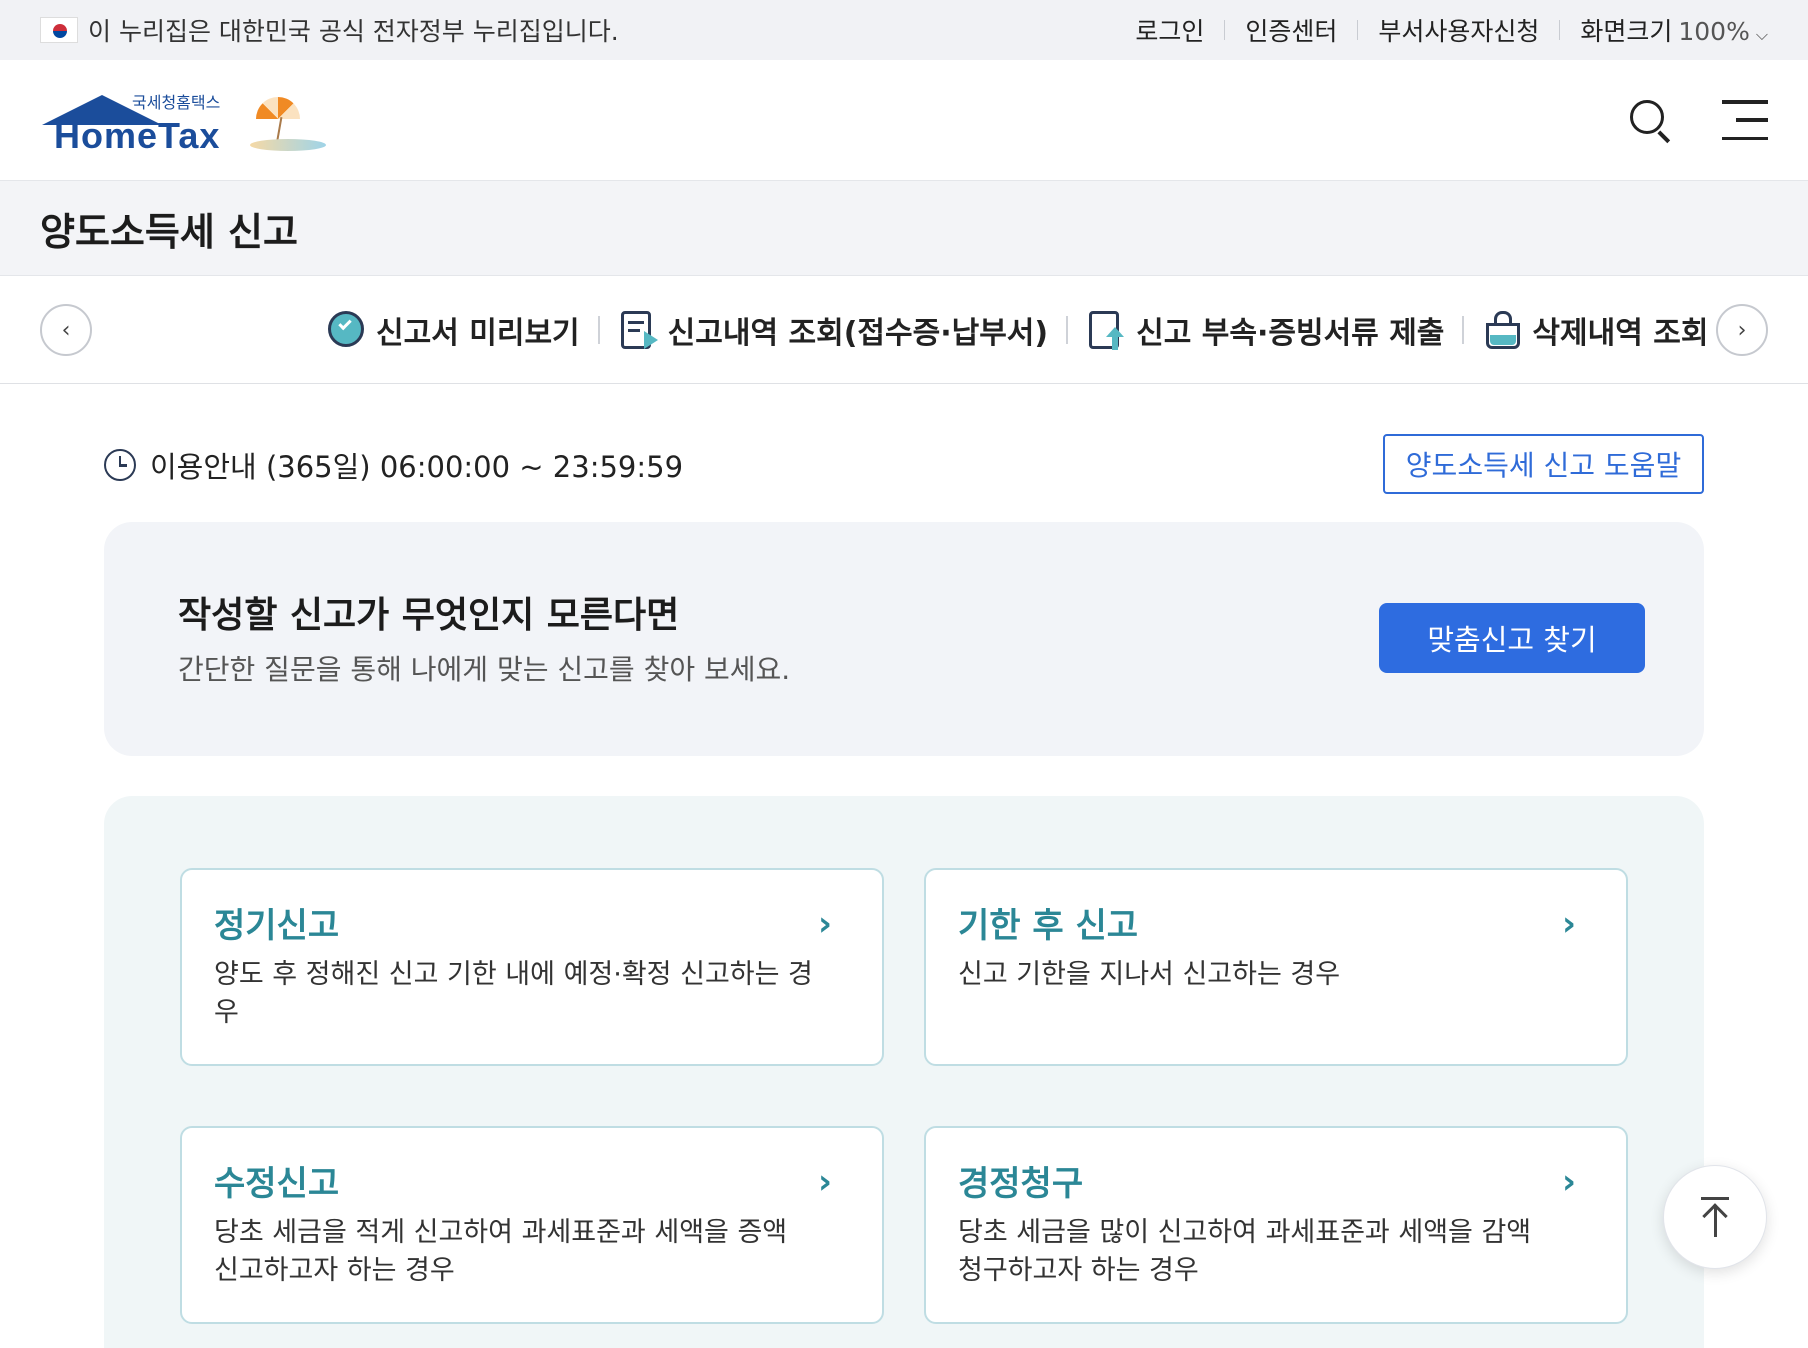 This screenshot has height=1348, width=1808. Describe the element at coordinates (1107, 330) in the screenshot. I see `document-upload-icon` at that location.